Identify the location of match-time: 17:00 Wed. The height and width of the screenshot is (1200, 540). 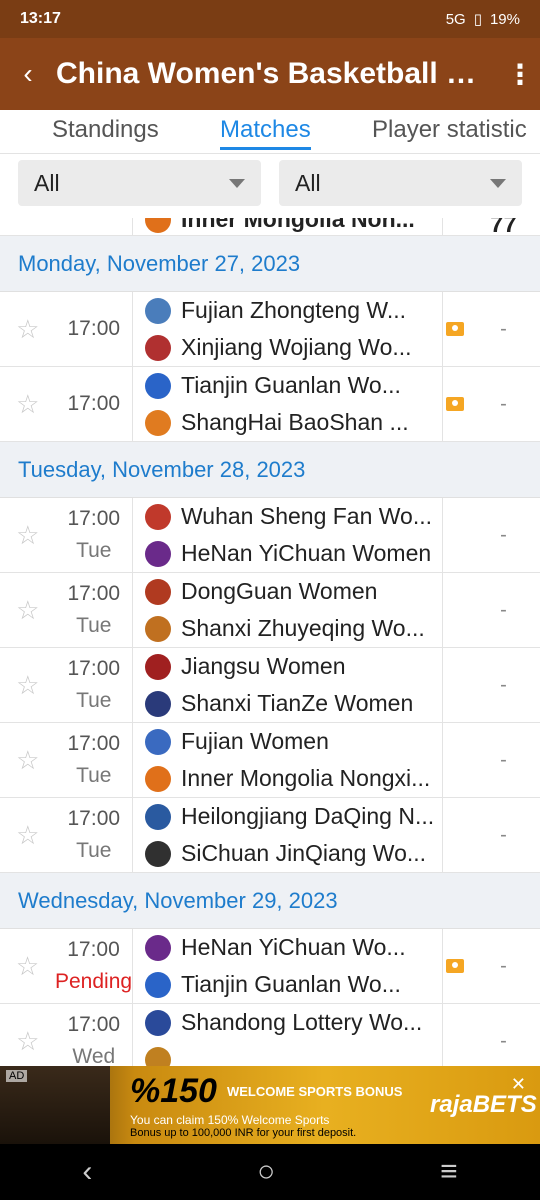
(94, 1037).